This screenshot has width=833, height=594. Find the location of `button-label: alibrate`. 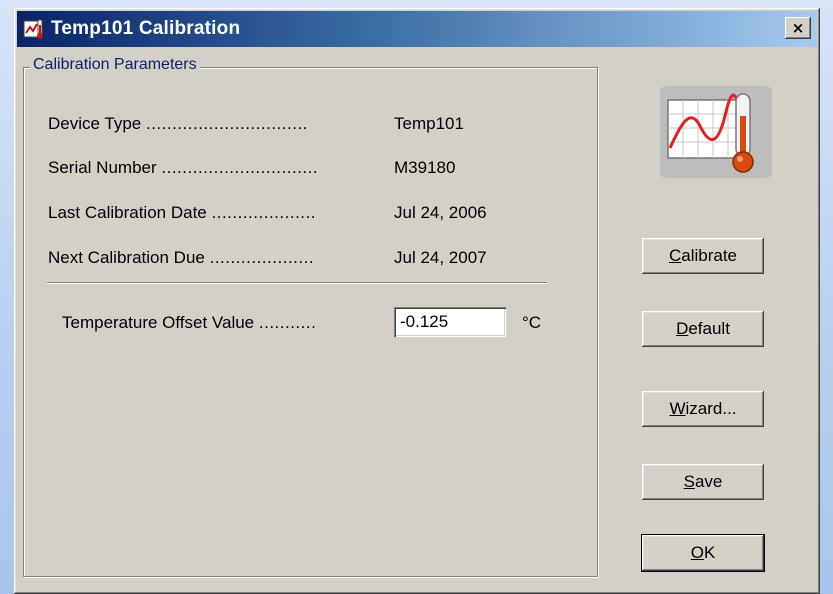

button-label: alibrate is located at coordinates (709, 255).